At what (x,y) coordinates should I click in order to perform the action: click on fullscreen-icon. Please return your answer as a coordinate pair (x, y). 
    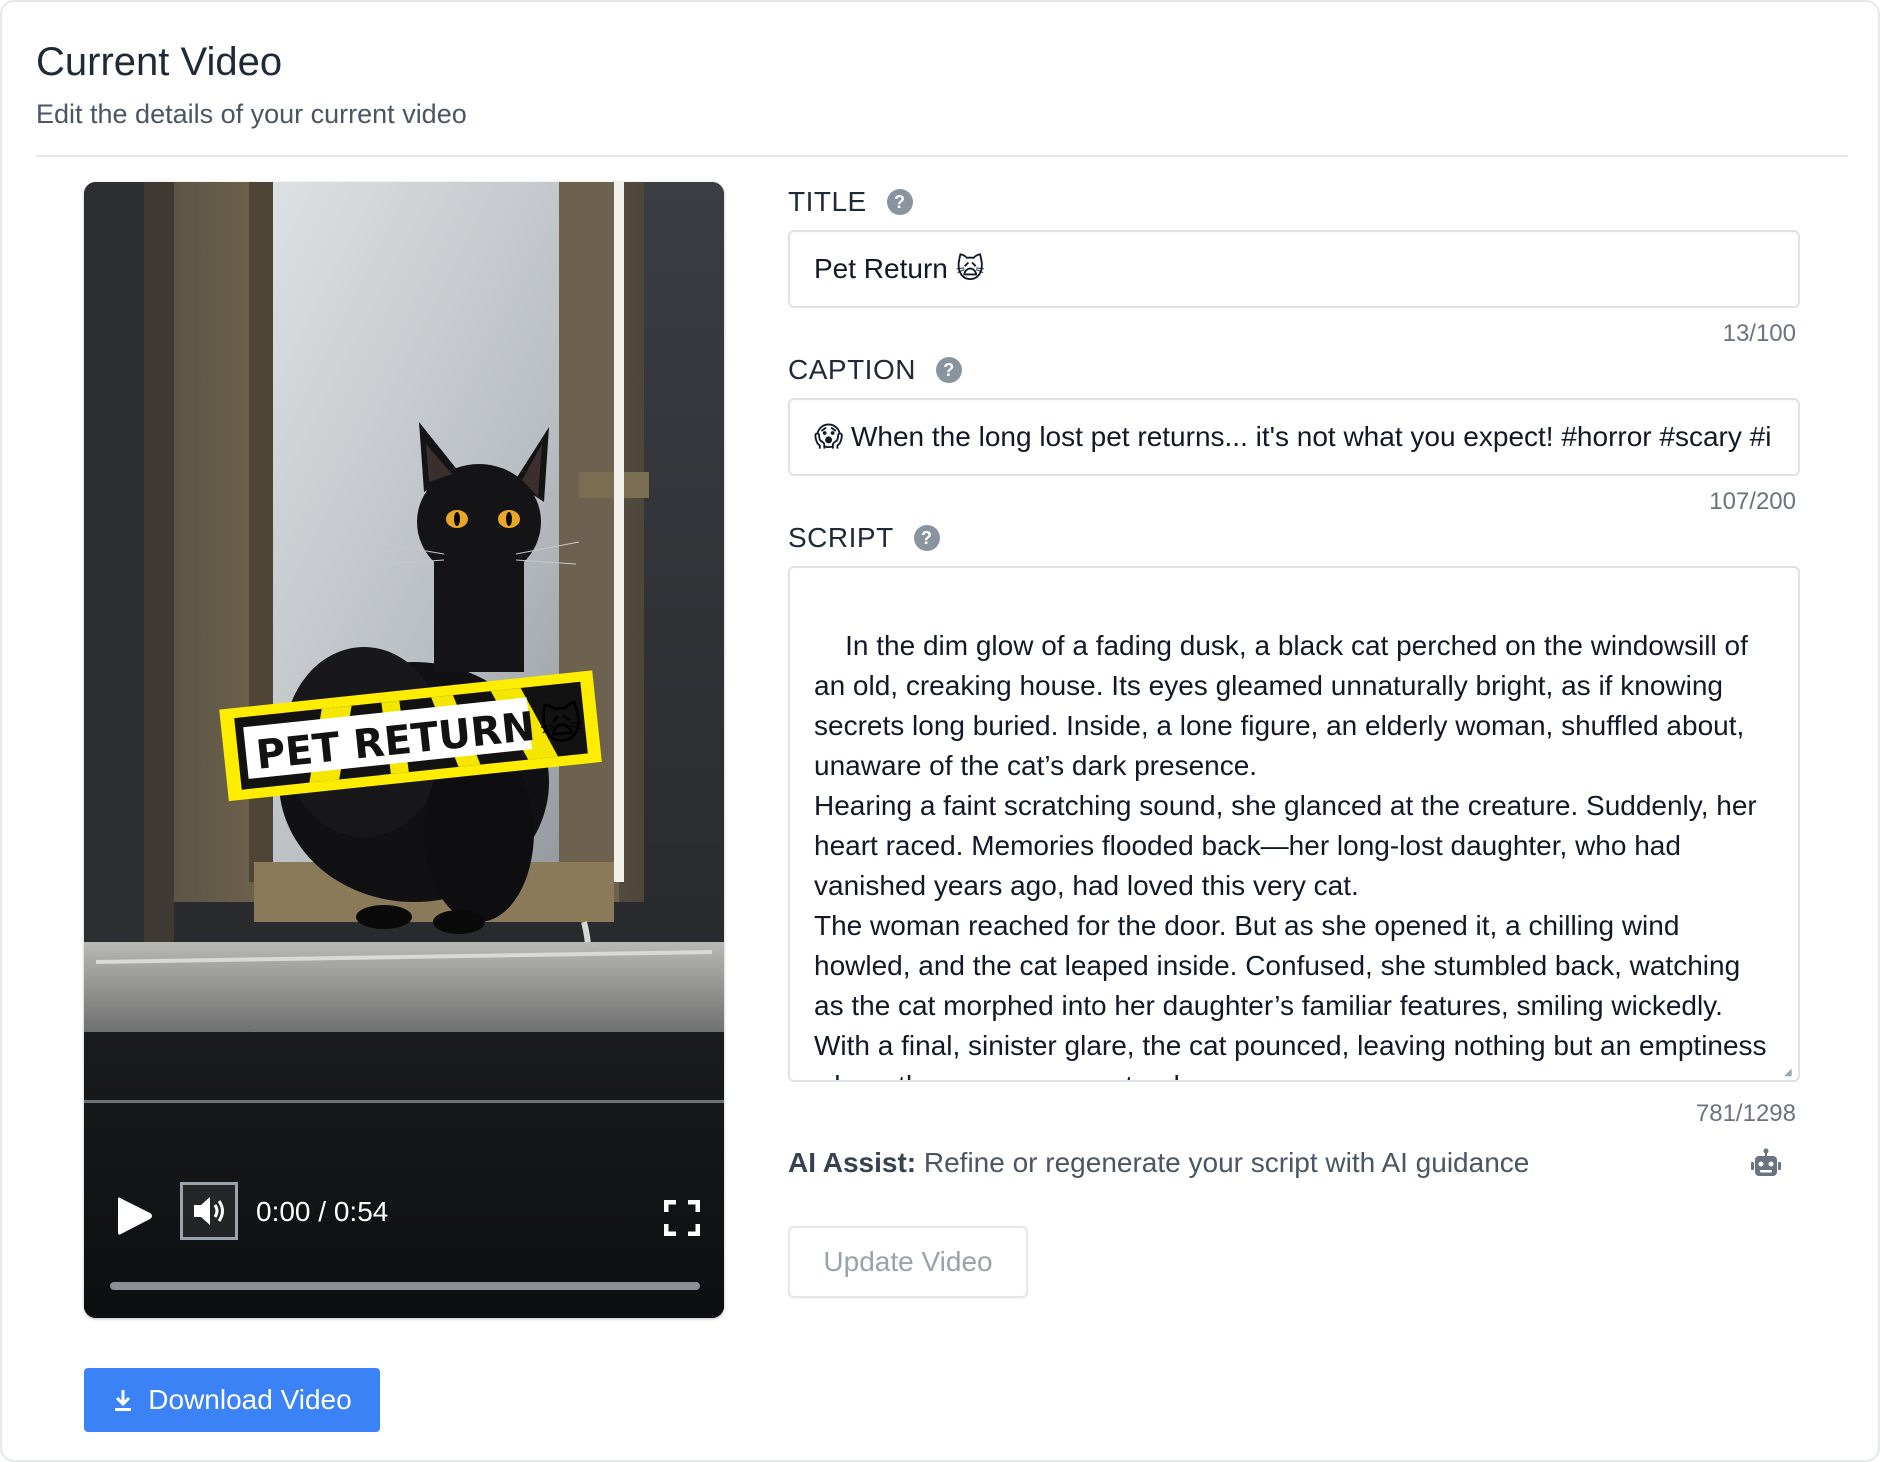
    Looking at the image, I should click on (682, 1218).